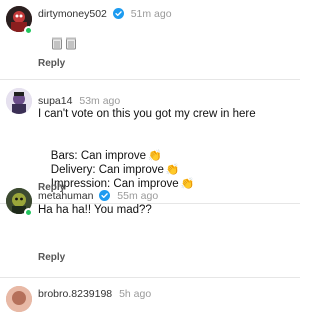 The height and width of the screenshot is (312, 320). What do you see at coordinates (95, 210) in the screenshot?
I see `comment-text: Ha ha ha!! You mad??` at bounding box center [95, 210].